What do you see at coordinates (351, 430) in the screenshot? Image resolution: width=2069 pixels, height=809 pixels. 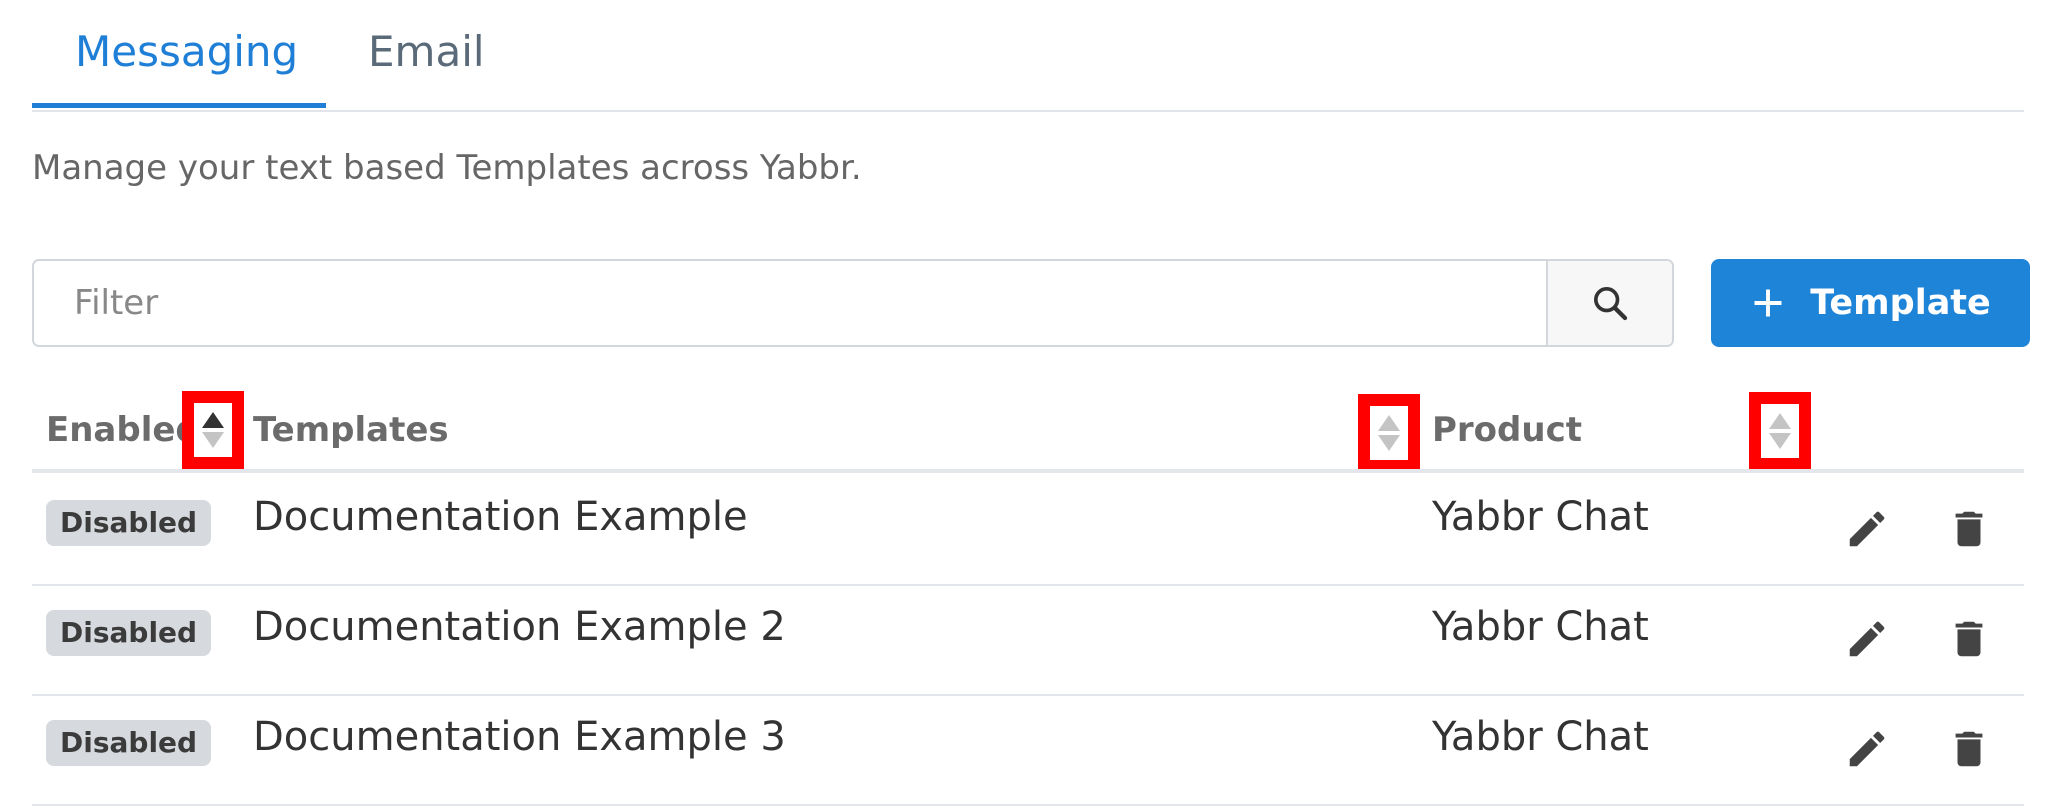 I see `column-header-templates: Templates` at bounding box center [351, 430].